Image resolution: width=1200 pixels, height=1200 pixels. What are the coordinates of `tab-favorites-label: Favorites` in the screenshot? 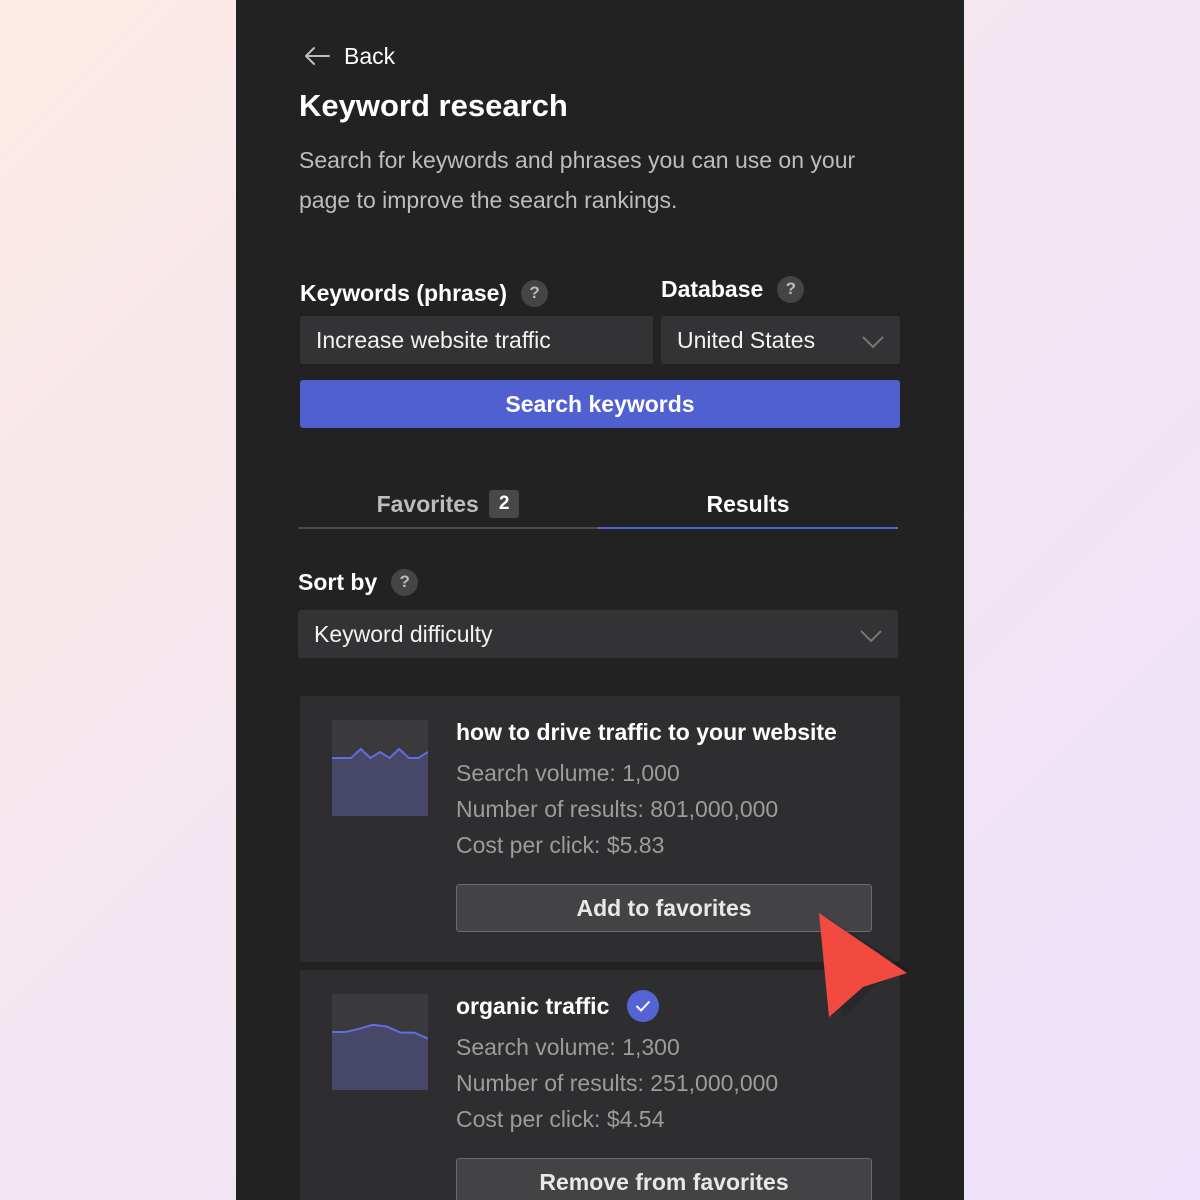 It's located at (427, 503).